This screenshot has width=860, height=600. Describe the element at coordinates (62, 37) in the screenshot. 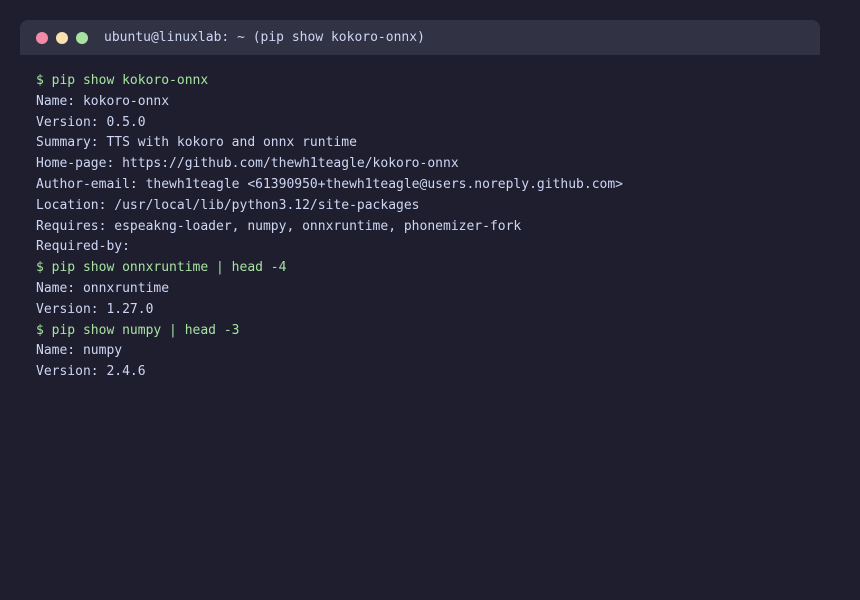

I see `minimize-window-button` at that location.